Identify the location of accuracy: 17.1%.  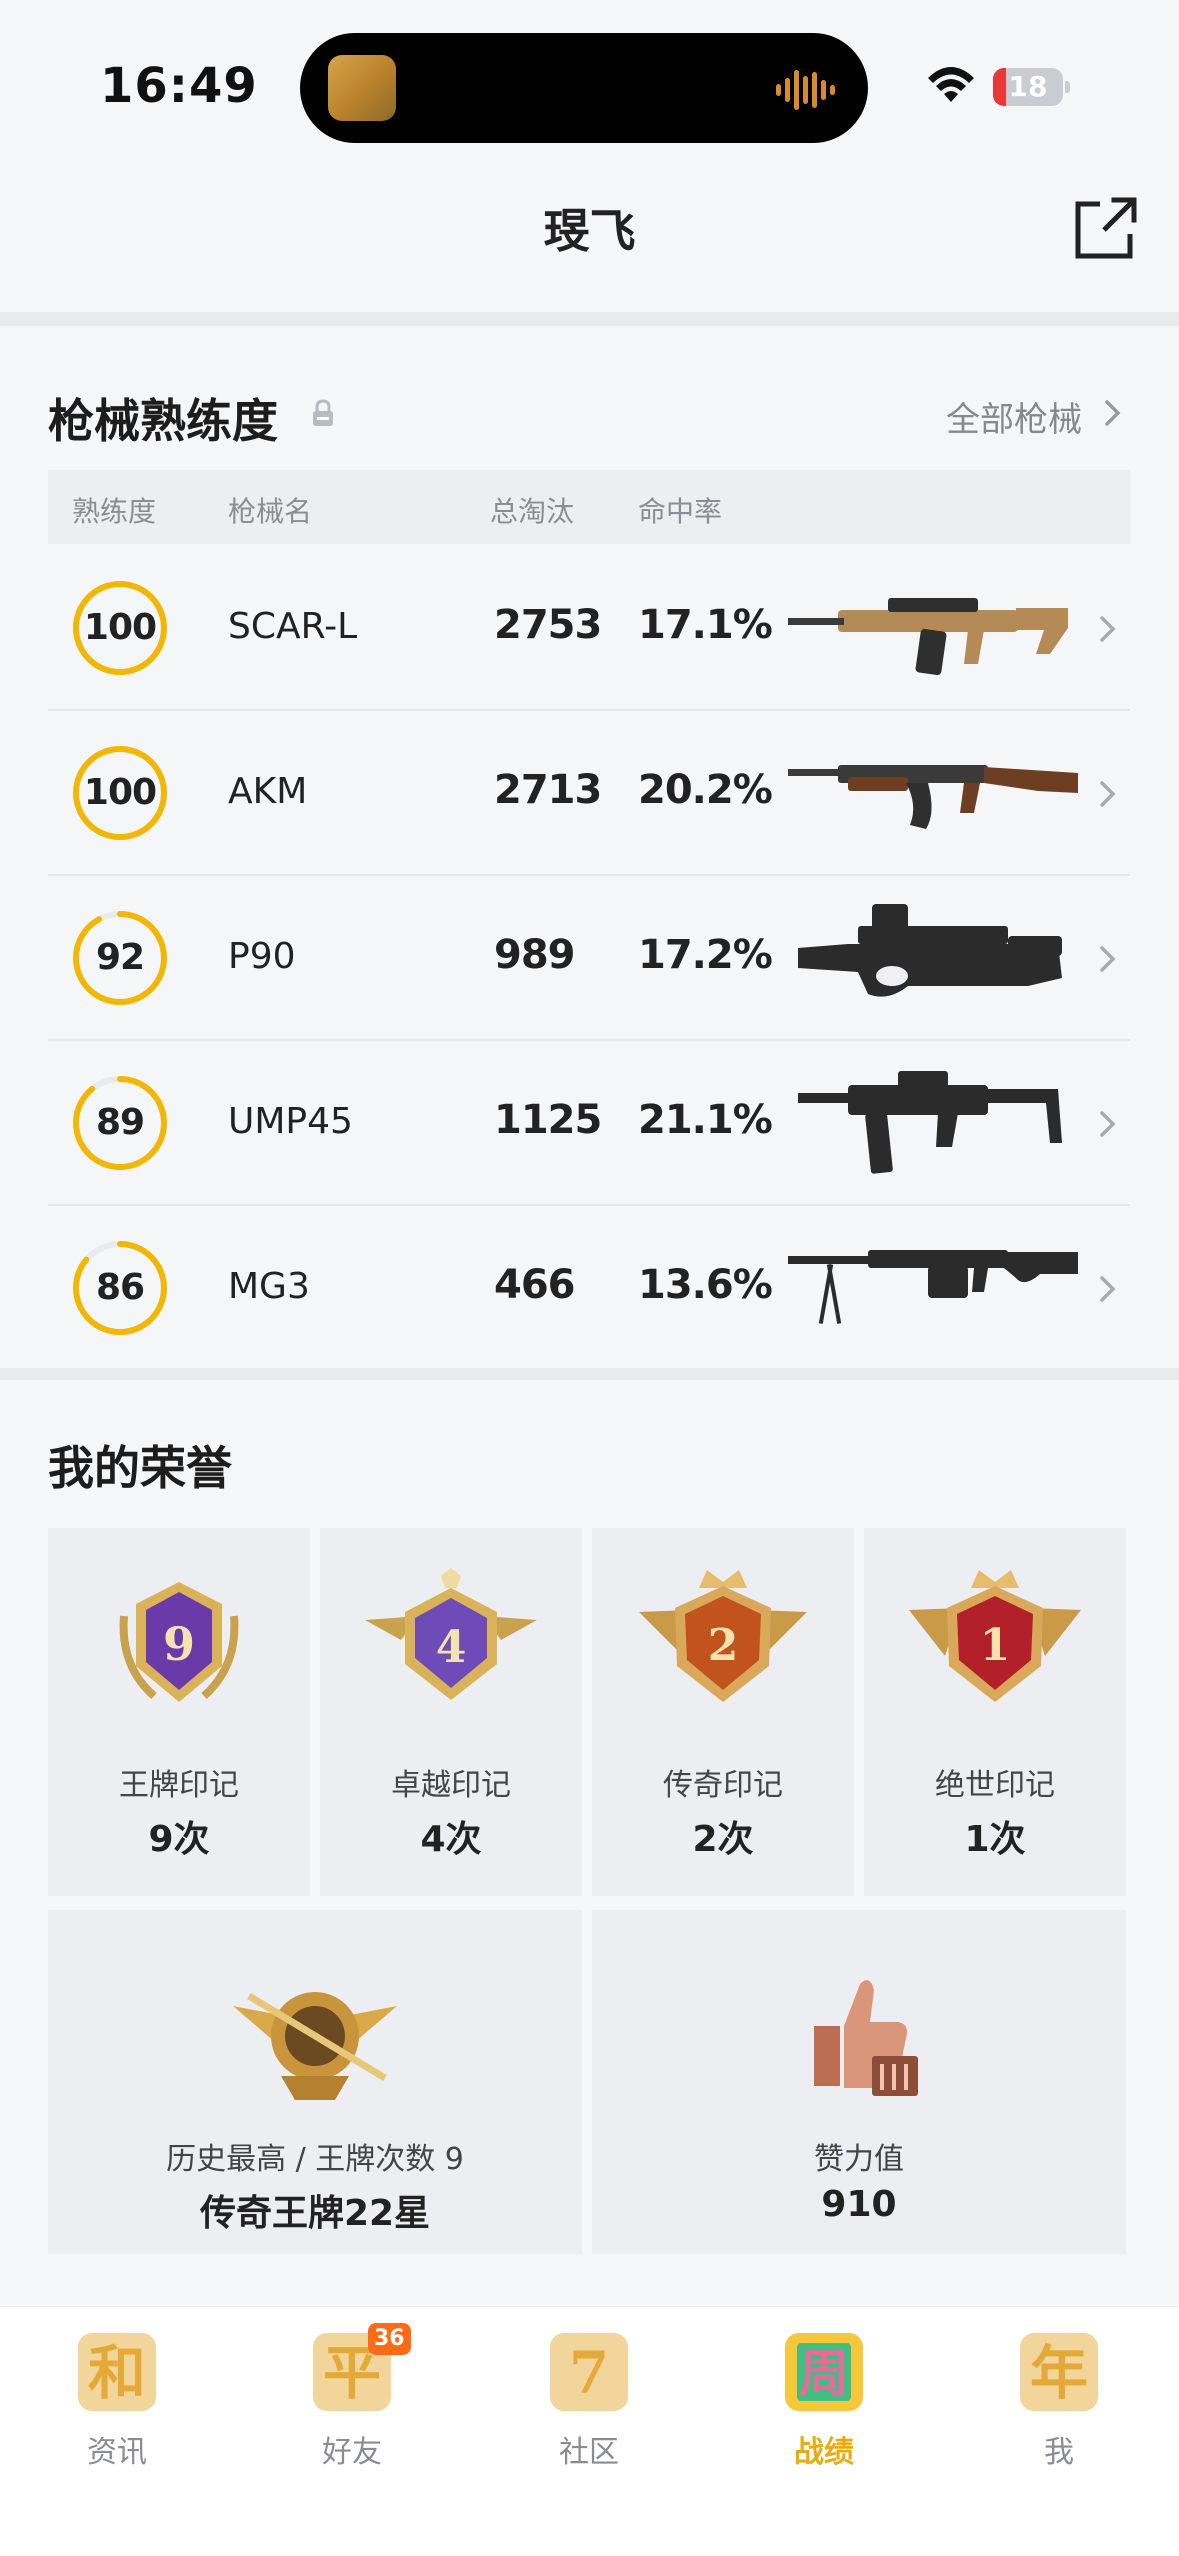
(705, 625).